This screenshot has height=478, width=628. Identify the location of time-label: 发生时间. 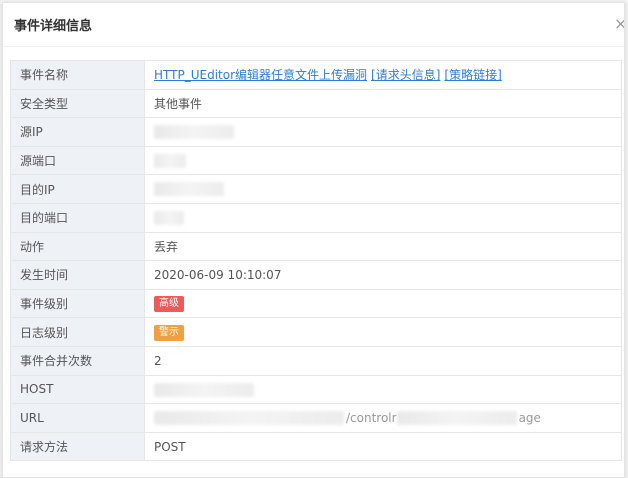
(77, 275).